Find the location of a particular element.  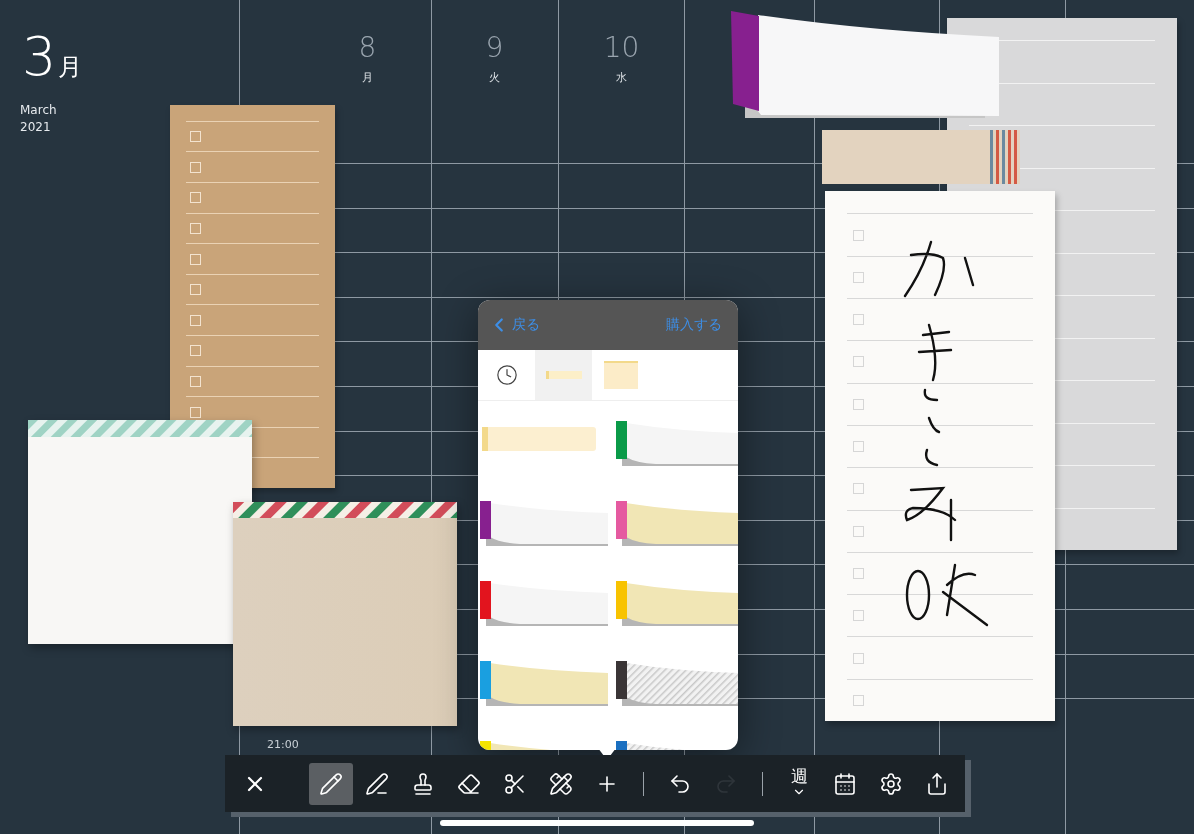

day-number: 9 is located at coordinates (494, 48).